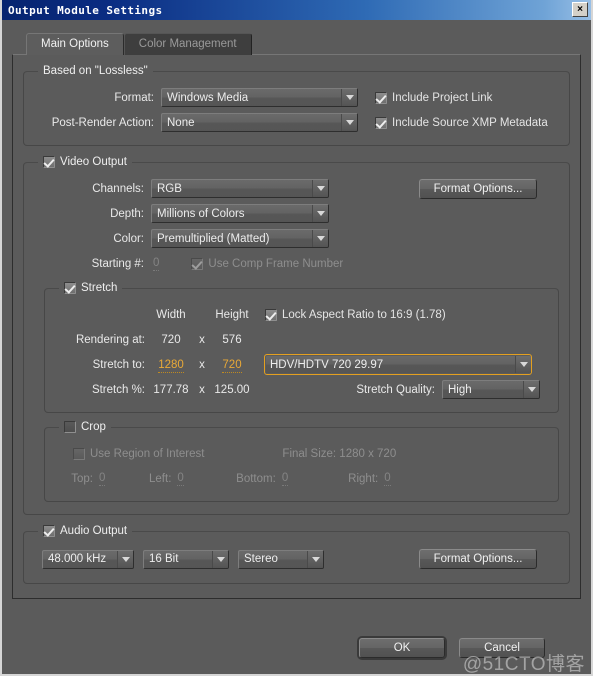 Image resolution: width=593 pixels, height=676 pixels. What do you see at coordinates (118, 389) in the screenshot?
I see `stretch-percent-label: Stretch %:` at bounding box center [118, 389].